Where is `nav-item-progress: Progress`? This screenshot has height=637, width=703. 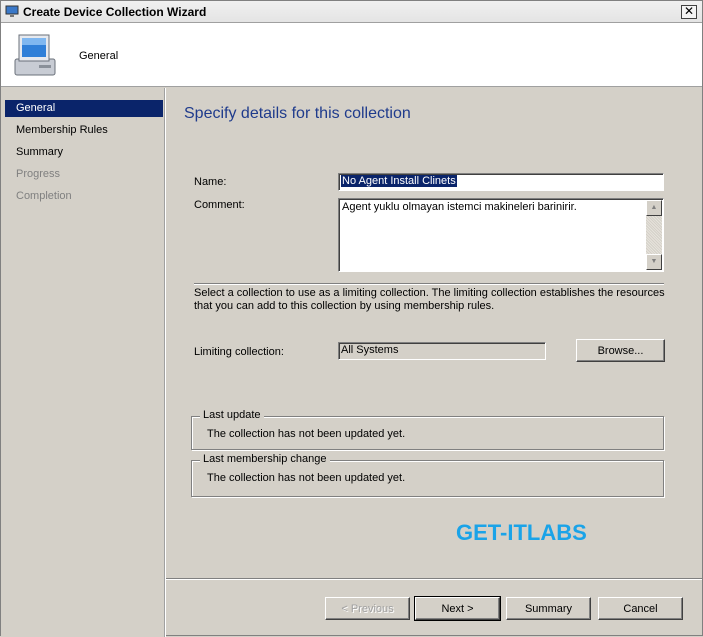
nav-item-progress: Progress is located at coordinates (38, 174).